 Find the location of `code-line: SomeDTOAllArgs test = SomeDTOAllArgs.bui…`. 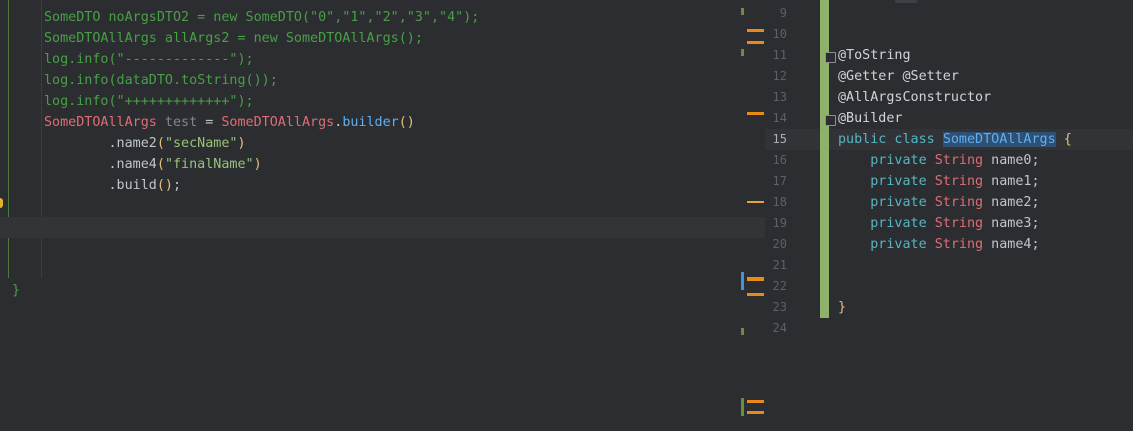

code-line: SomeDTOAllArgs test = SomeDTOAllArgs.bui… is located at coordinates (229, 122).